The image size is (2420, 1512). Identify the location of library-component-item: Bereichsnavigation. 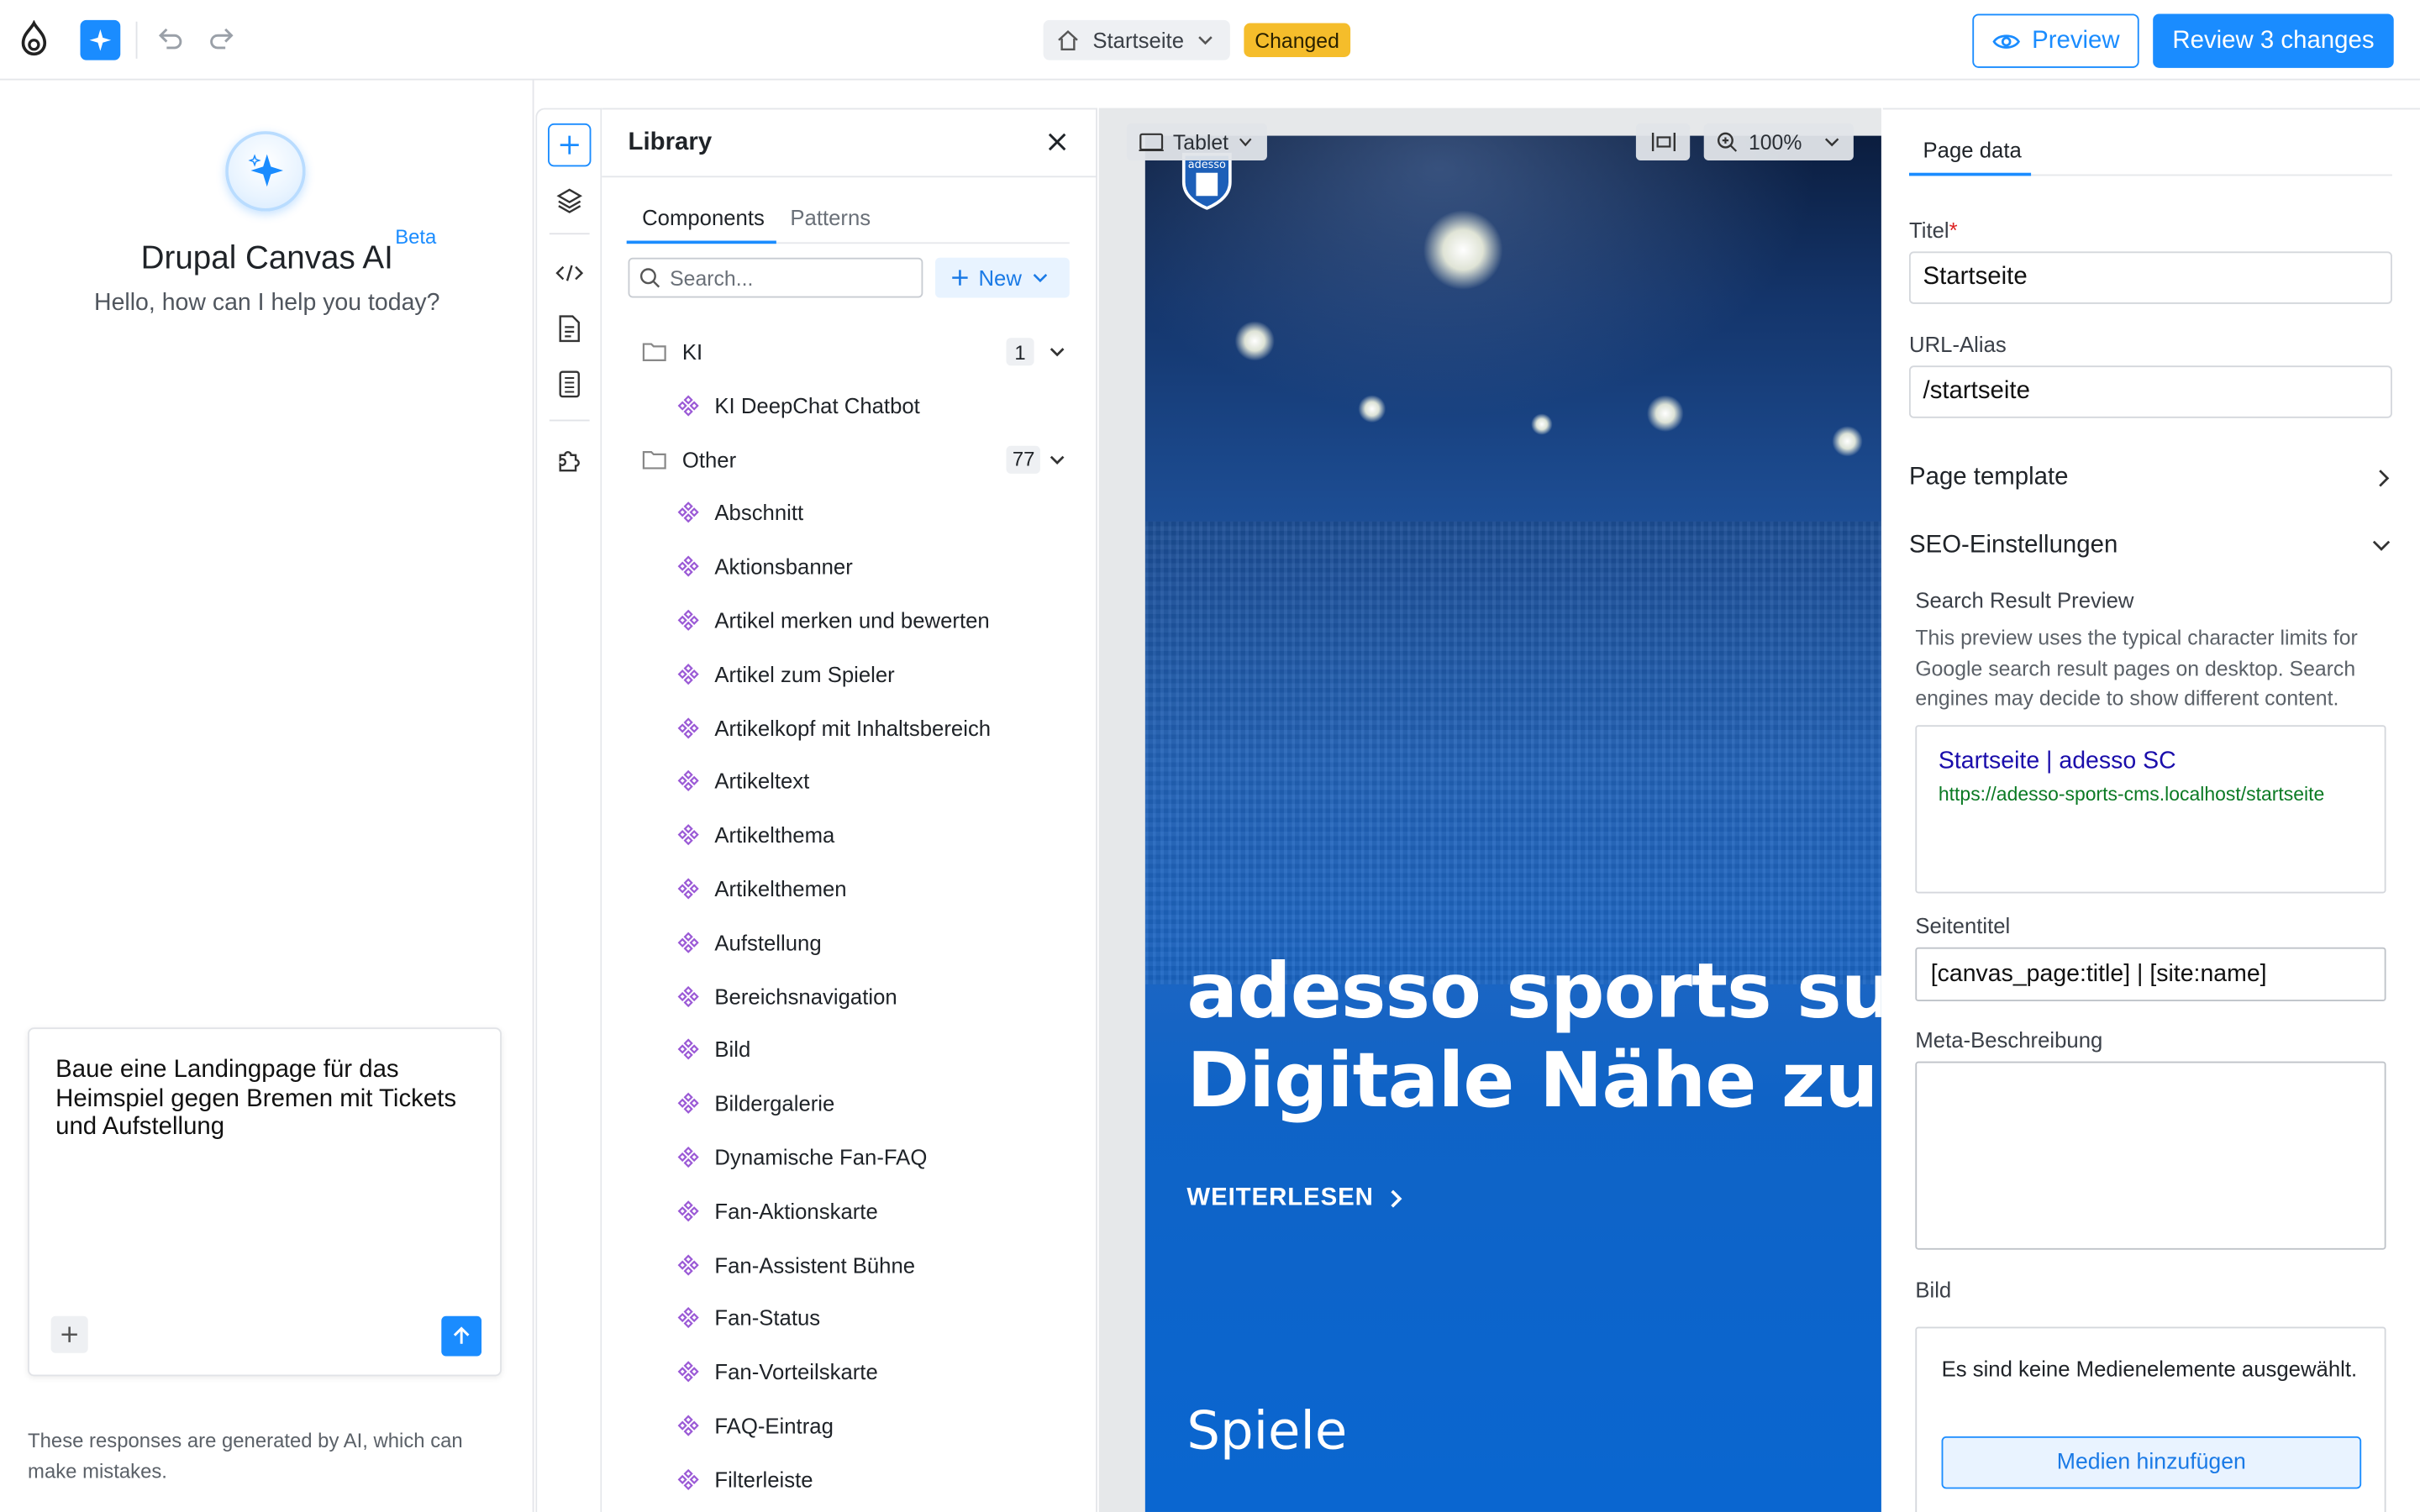
(870, 996).